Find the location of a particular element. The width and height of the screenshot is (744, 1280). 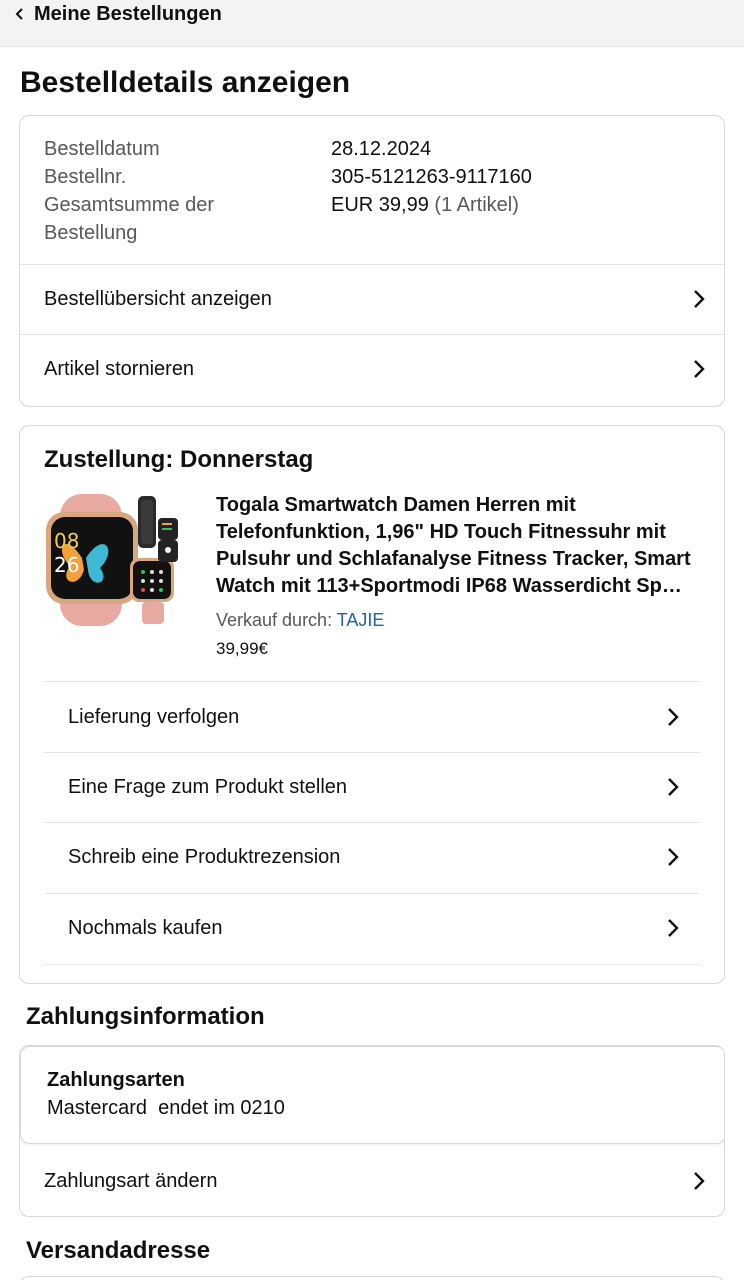

ask-question-row: Eine Frage zum Produkt stellen is located at coordinates (372, 787).